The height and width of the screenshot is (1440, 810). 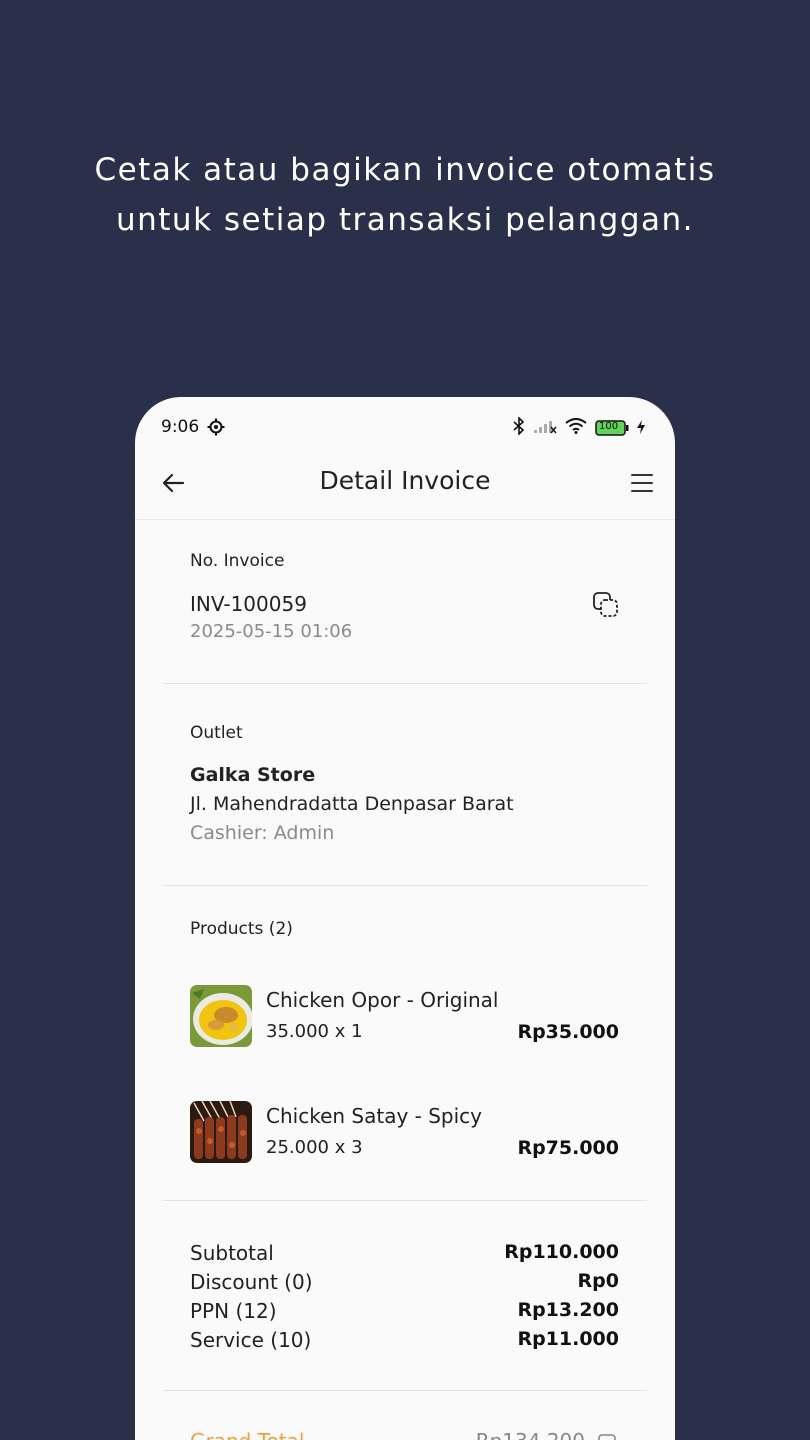 I want to click on app-bar: Detail Invoice, so click(x=405, y=488).